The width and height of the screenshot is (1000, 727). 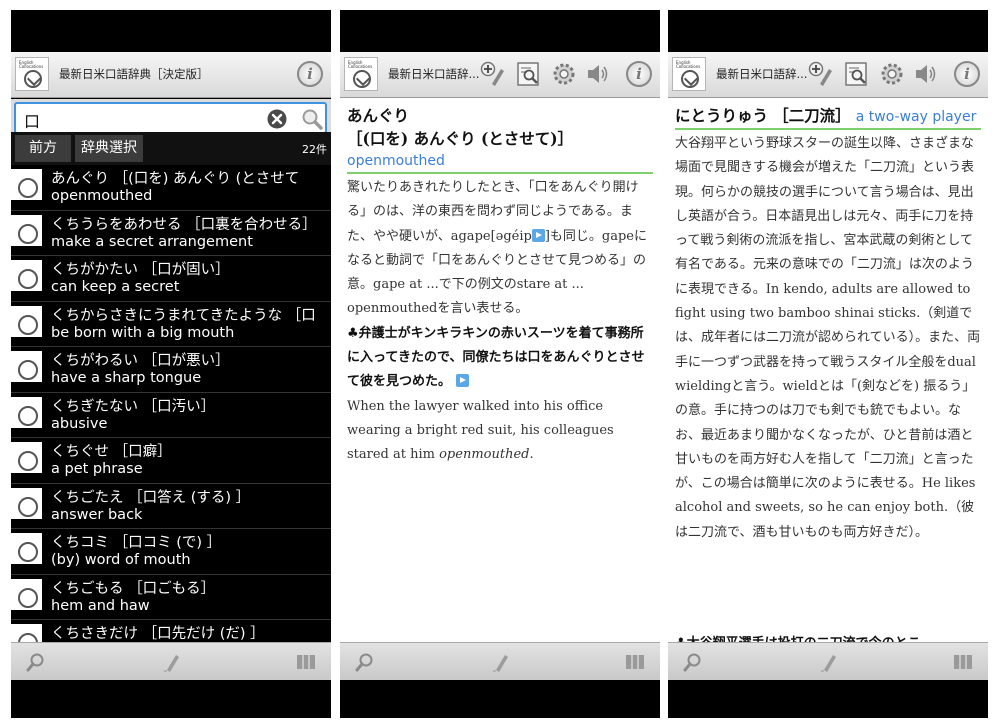 What do you see at coordinates (97, 514) in the screenshot?
I see `list-item-english: answer back` at bounding box center [97, 514].